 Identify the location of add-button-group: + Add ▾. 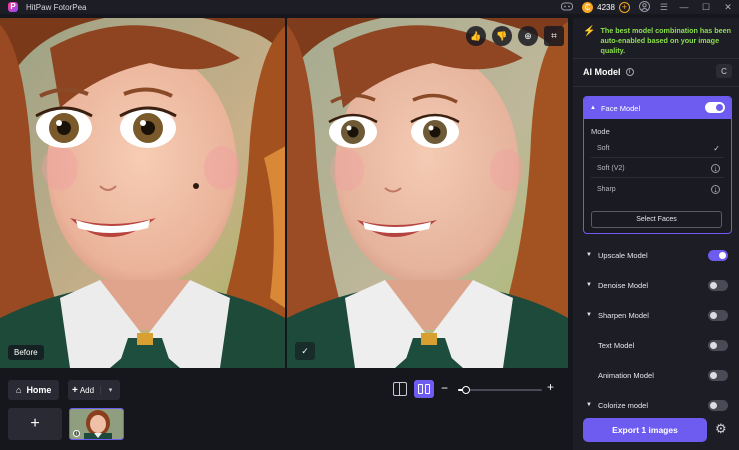
(94, 390).